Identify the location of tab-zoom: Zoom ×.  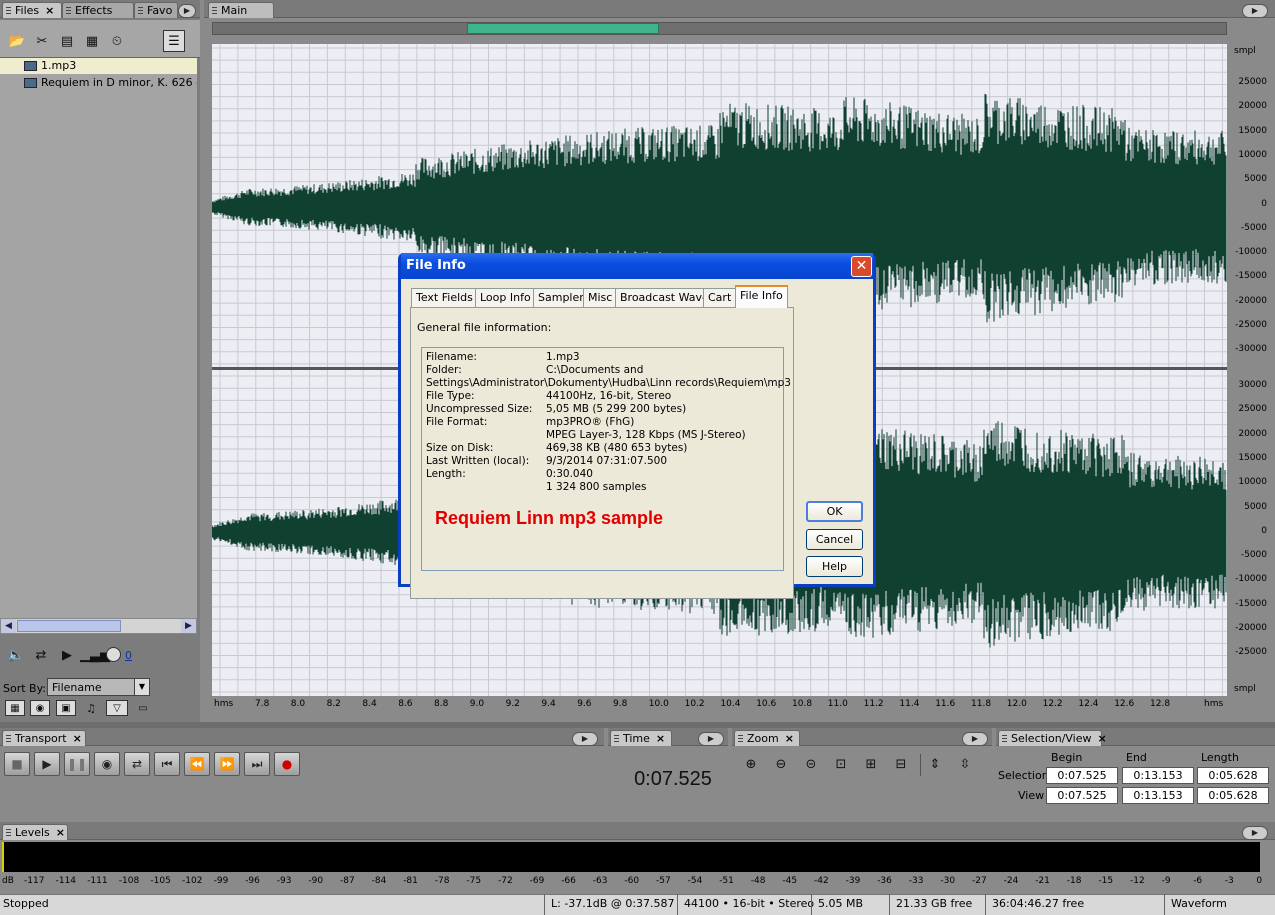
(767, 738).